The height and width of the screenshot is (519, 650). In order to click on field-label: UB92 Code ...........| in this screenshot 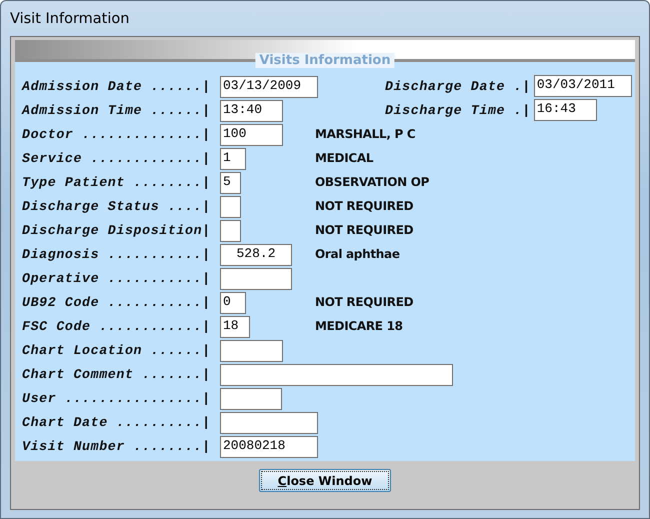, I will do `click(117, 302)`.